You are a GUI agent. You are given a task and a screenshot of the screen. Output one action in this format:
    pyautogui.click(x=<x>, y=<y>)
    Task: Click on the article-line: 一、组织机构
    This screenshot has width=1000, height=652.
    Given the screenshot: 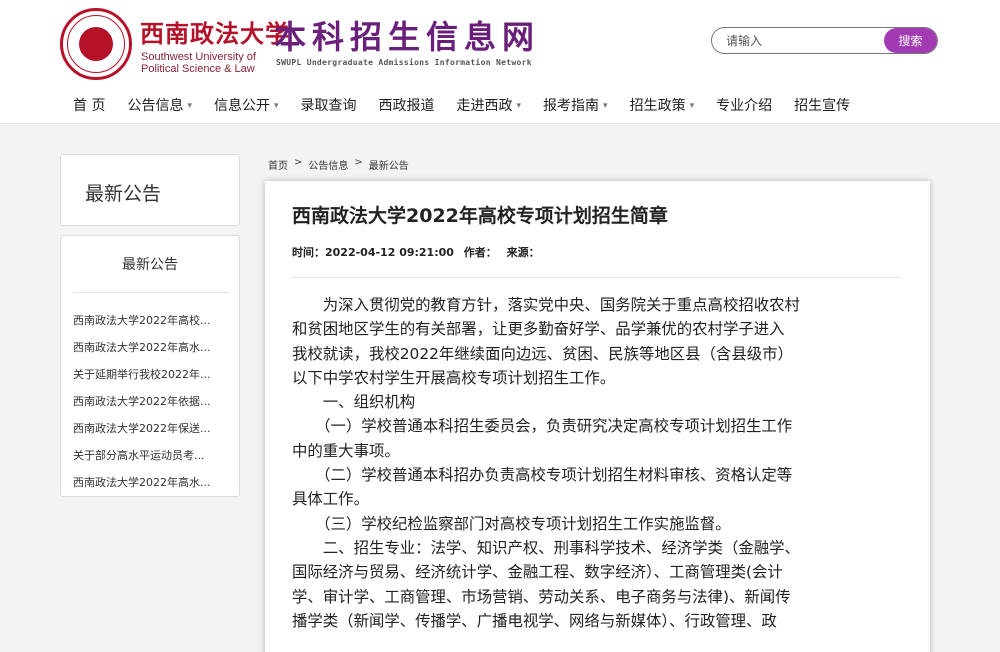 What is the action you would take?
    pyautogui.click(x=354, y=402)
    